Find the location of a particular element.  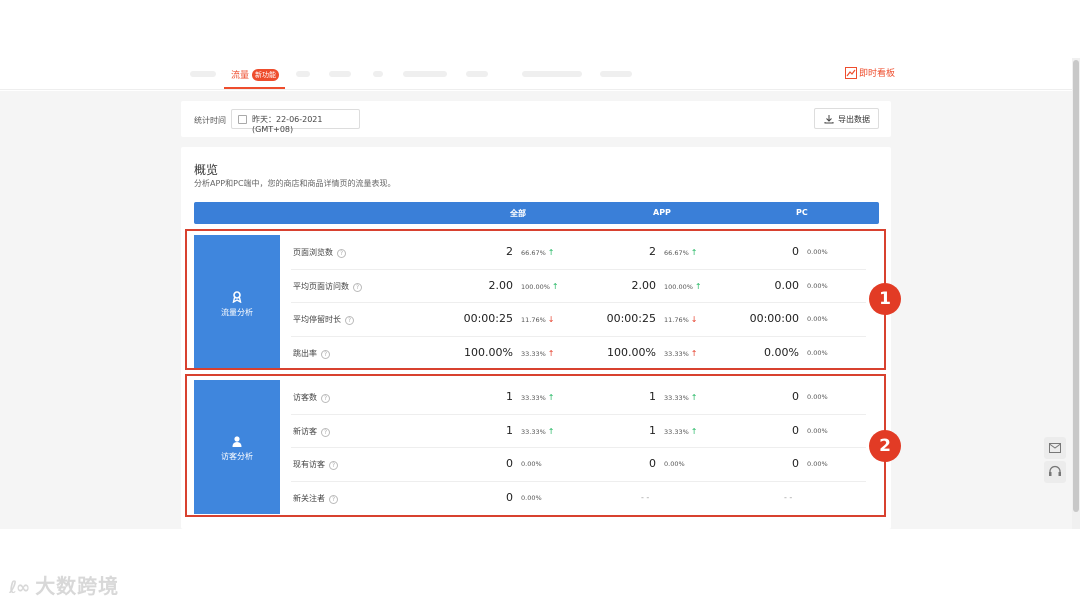

trend-chart-icon is located at coordinates (851, 73).